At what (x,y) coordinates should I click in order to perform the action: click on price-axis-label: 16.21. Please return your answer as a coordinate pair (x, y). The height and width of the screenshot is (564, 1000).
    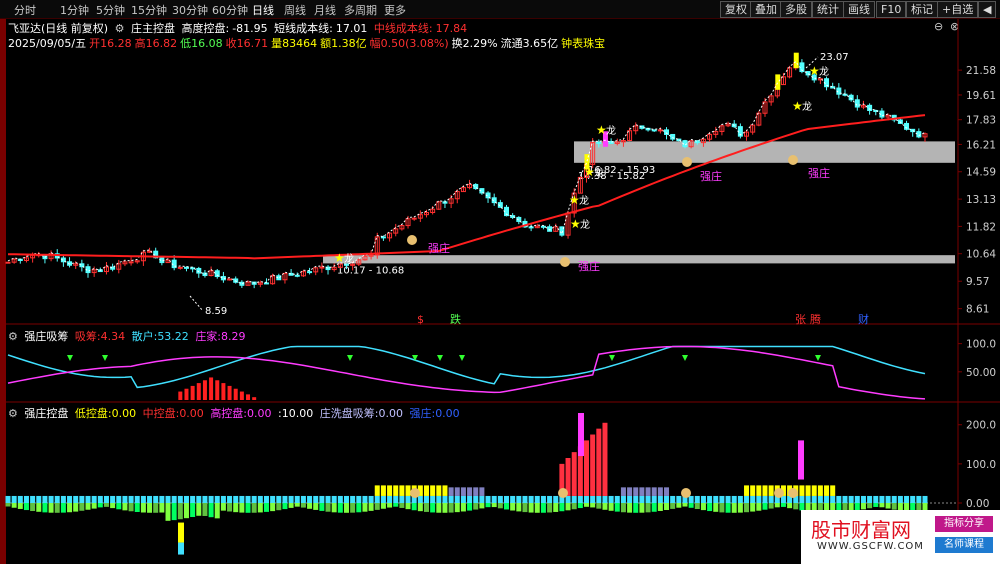
    Looking at the image, I should click on (981, 145).